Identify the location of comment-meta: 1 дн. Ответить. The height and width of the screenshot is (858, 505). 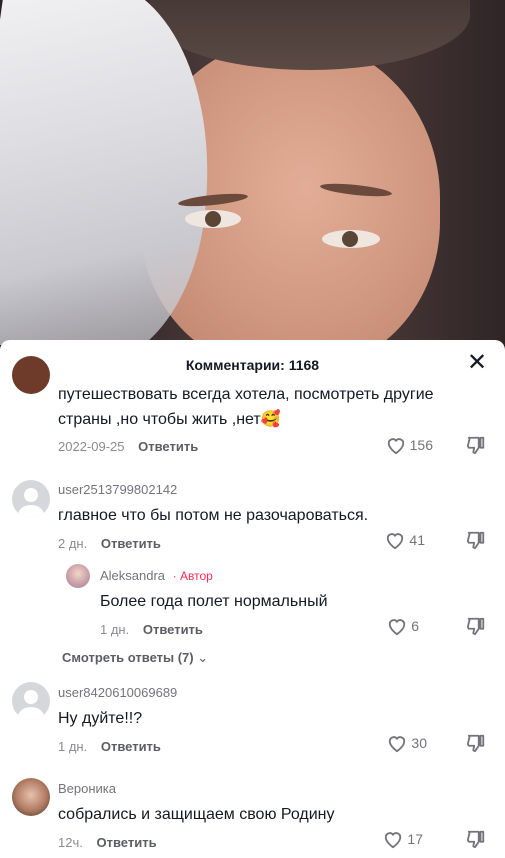
(109, 746).